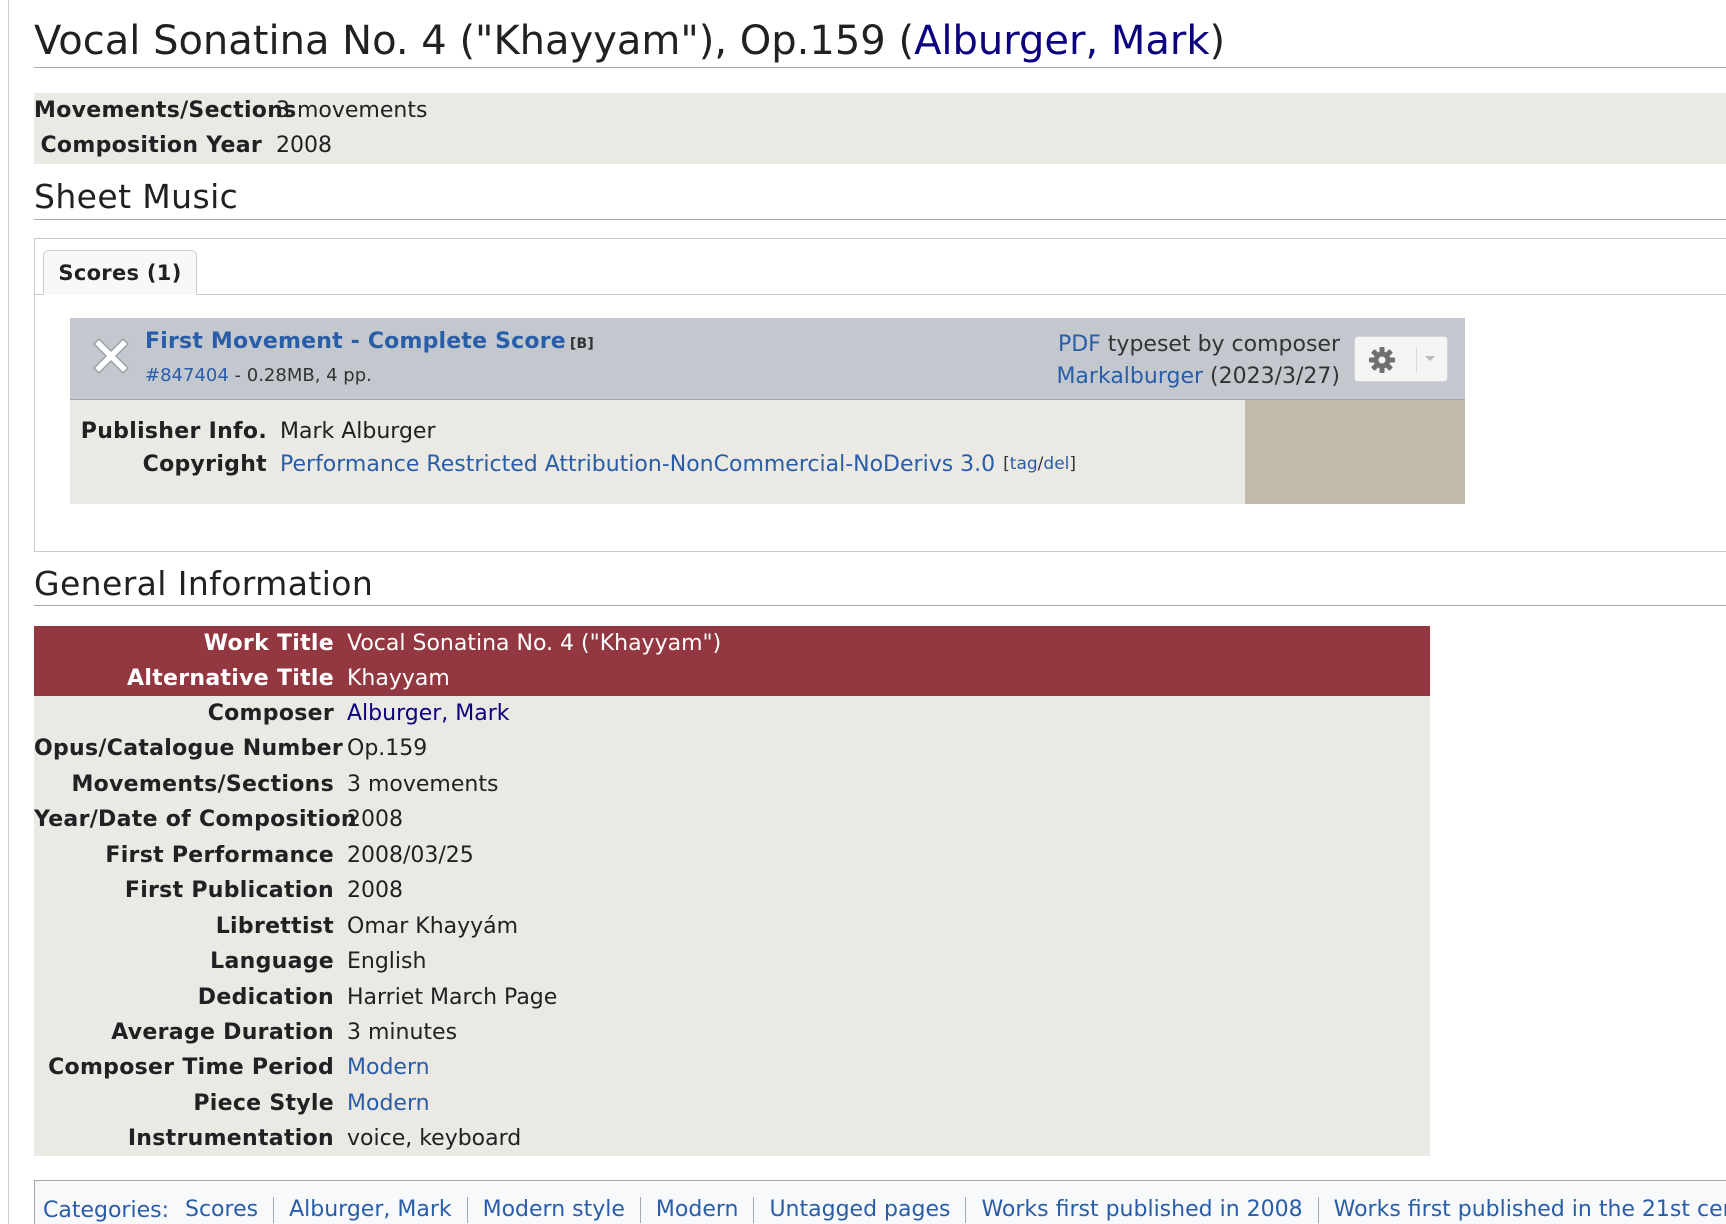 This screenshot has height=1224, width=1726. What do you see at coordinates (1061, 41) in the screenshot?
I see `composer-title-link: Alburger, Mark` at bounding box center [1061, 41].